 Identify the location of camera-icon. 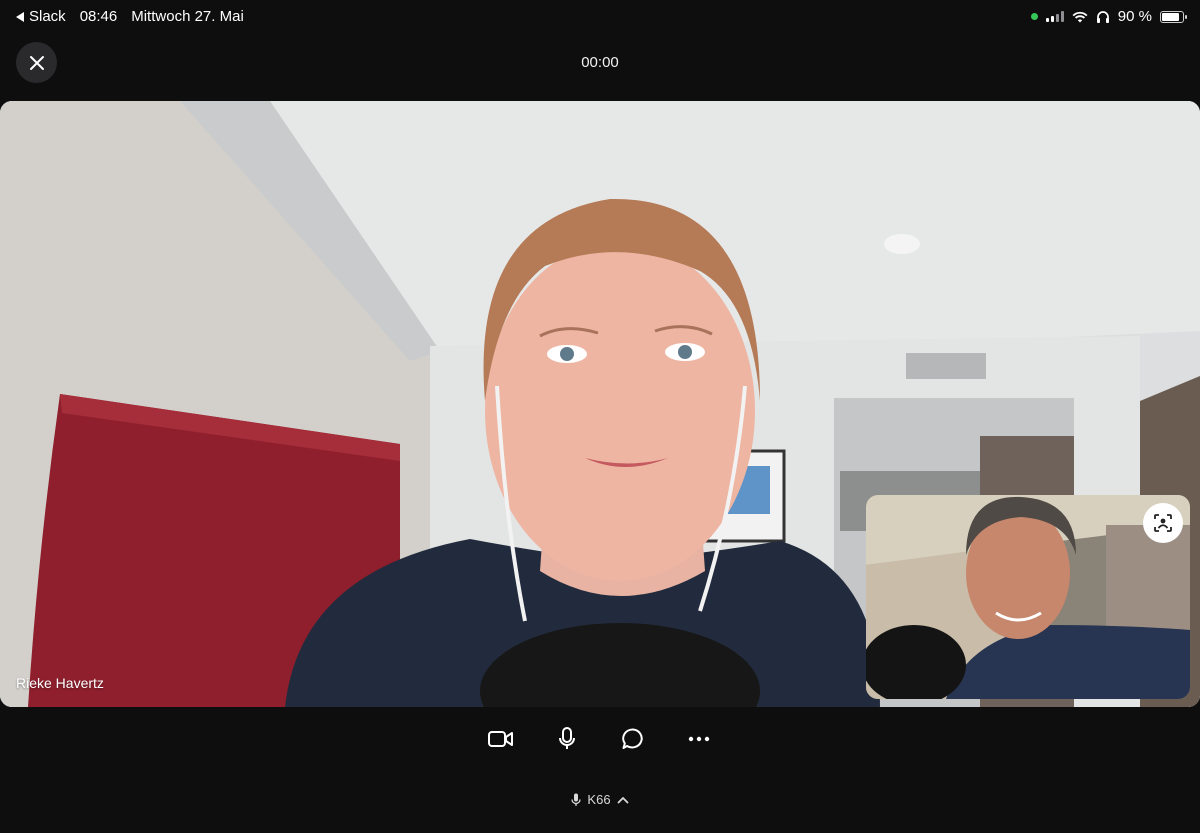
(500, 739).